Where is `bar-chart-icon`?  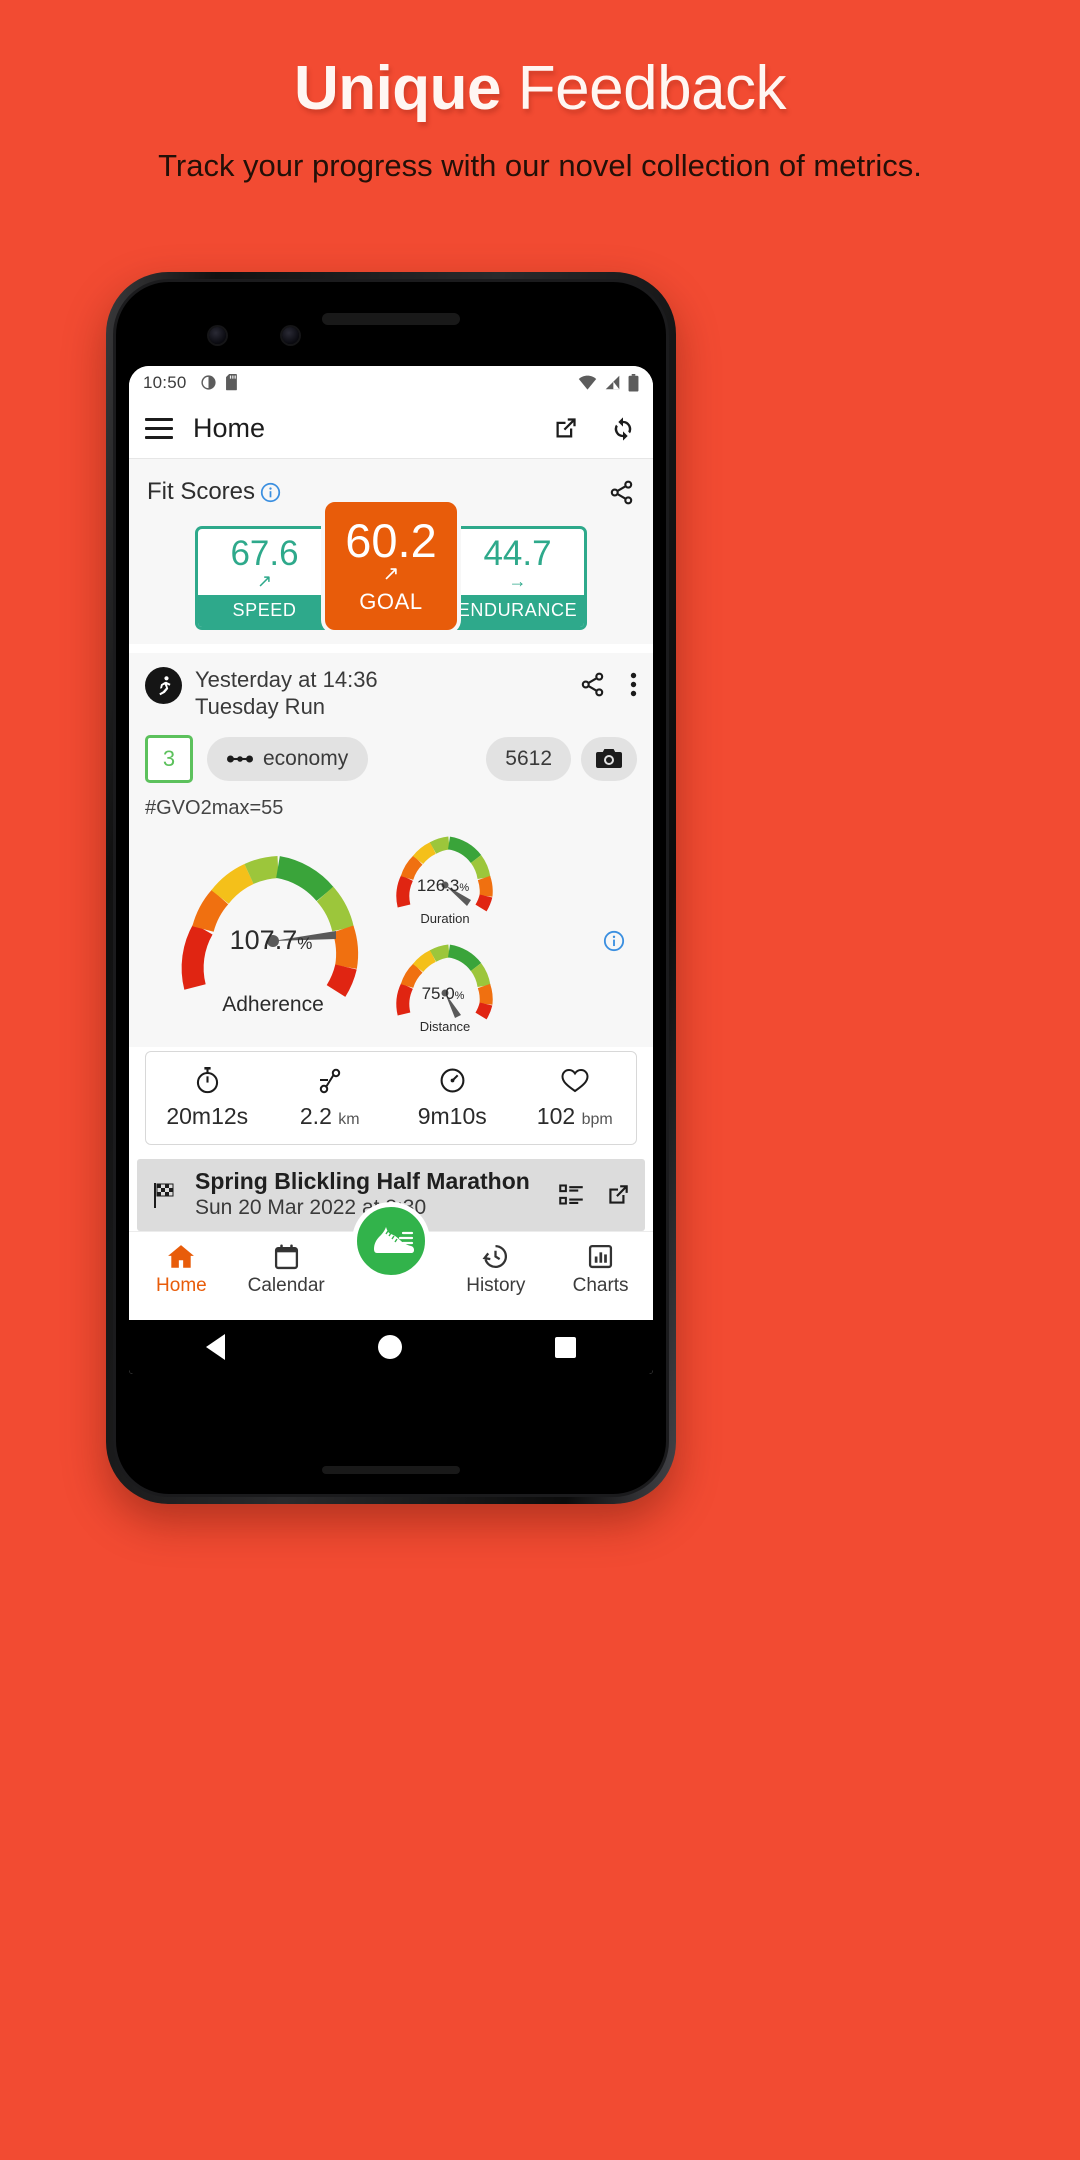
bar-chart-icon is located at coordinates (600, 1257).